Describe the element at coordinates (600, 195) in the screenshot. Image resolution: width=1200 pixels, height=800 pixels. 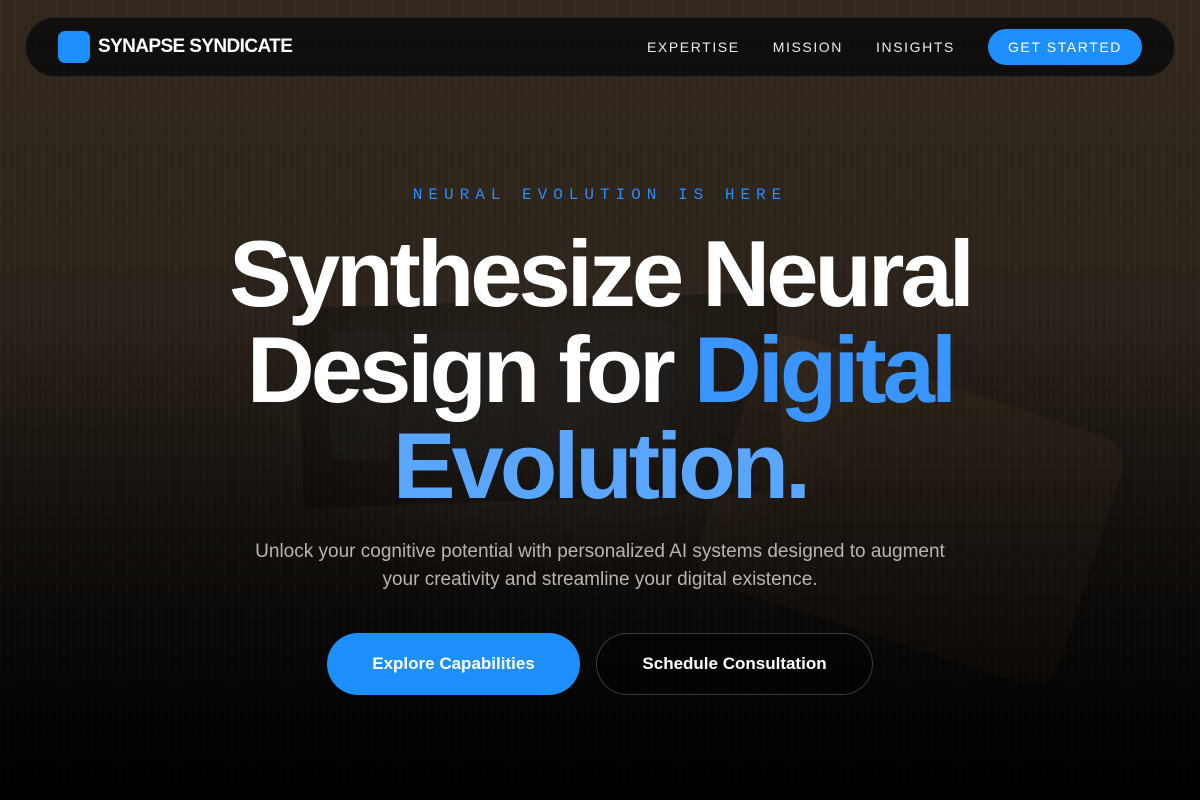
I see `hero-eyebrow: NEURAL EVOLUTION IS HERE` at that location.